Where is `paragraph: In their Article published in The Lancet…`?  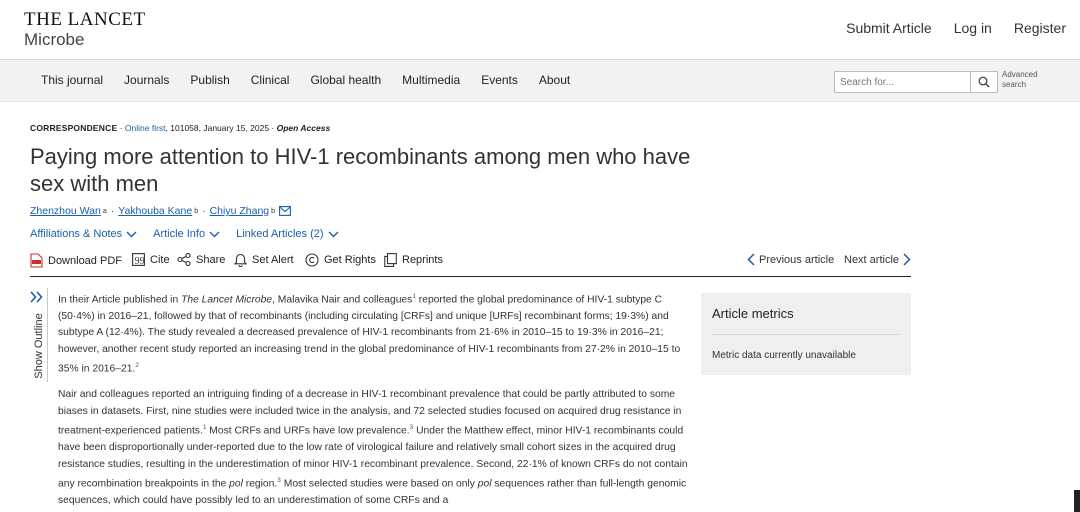 paragraph: In their Article published in The Lancet… is located at coordinates (375, 333).